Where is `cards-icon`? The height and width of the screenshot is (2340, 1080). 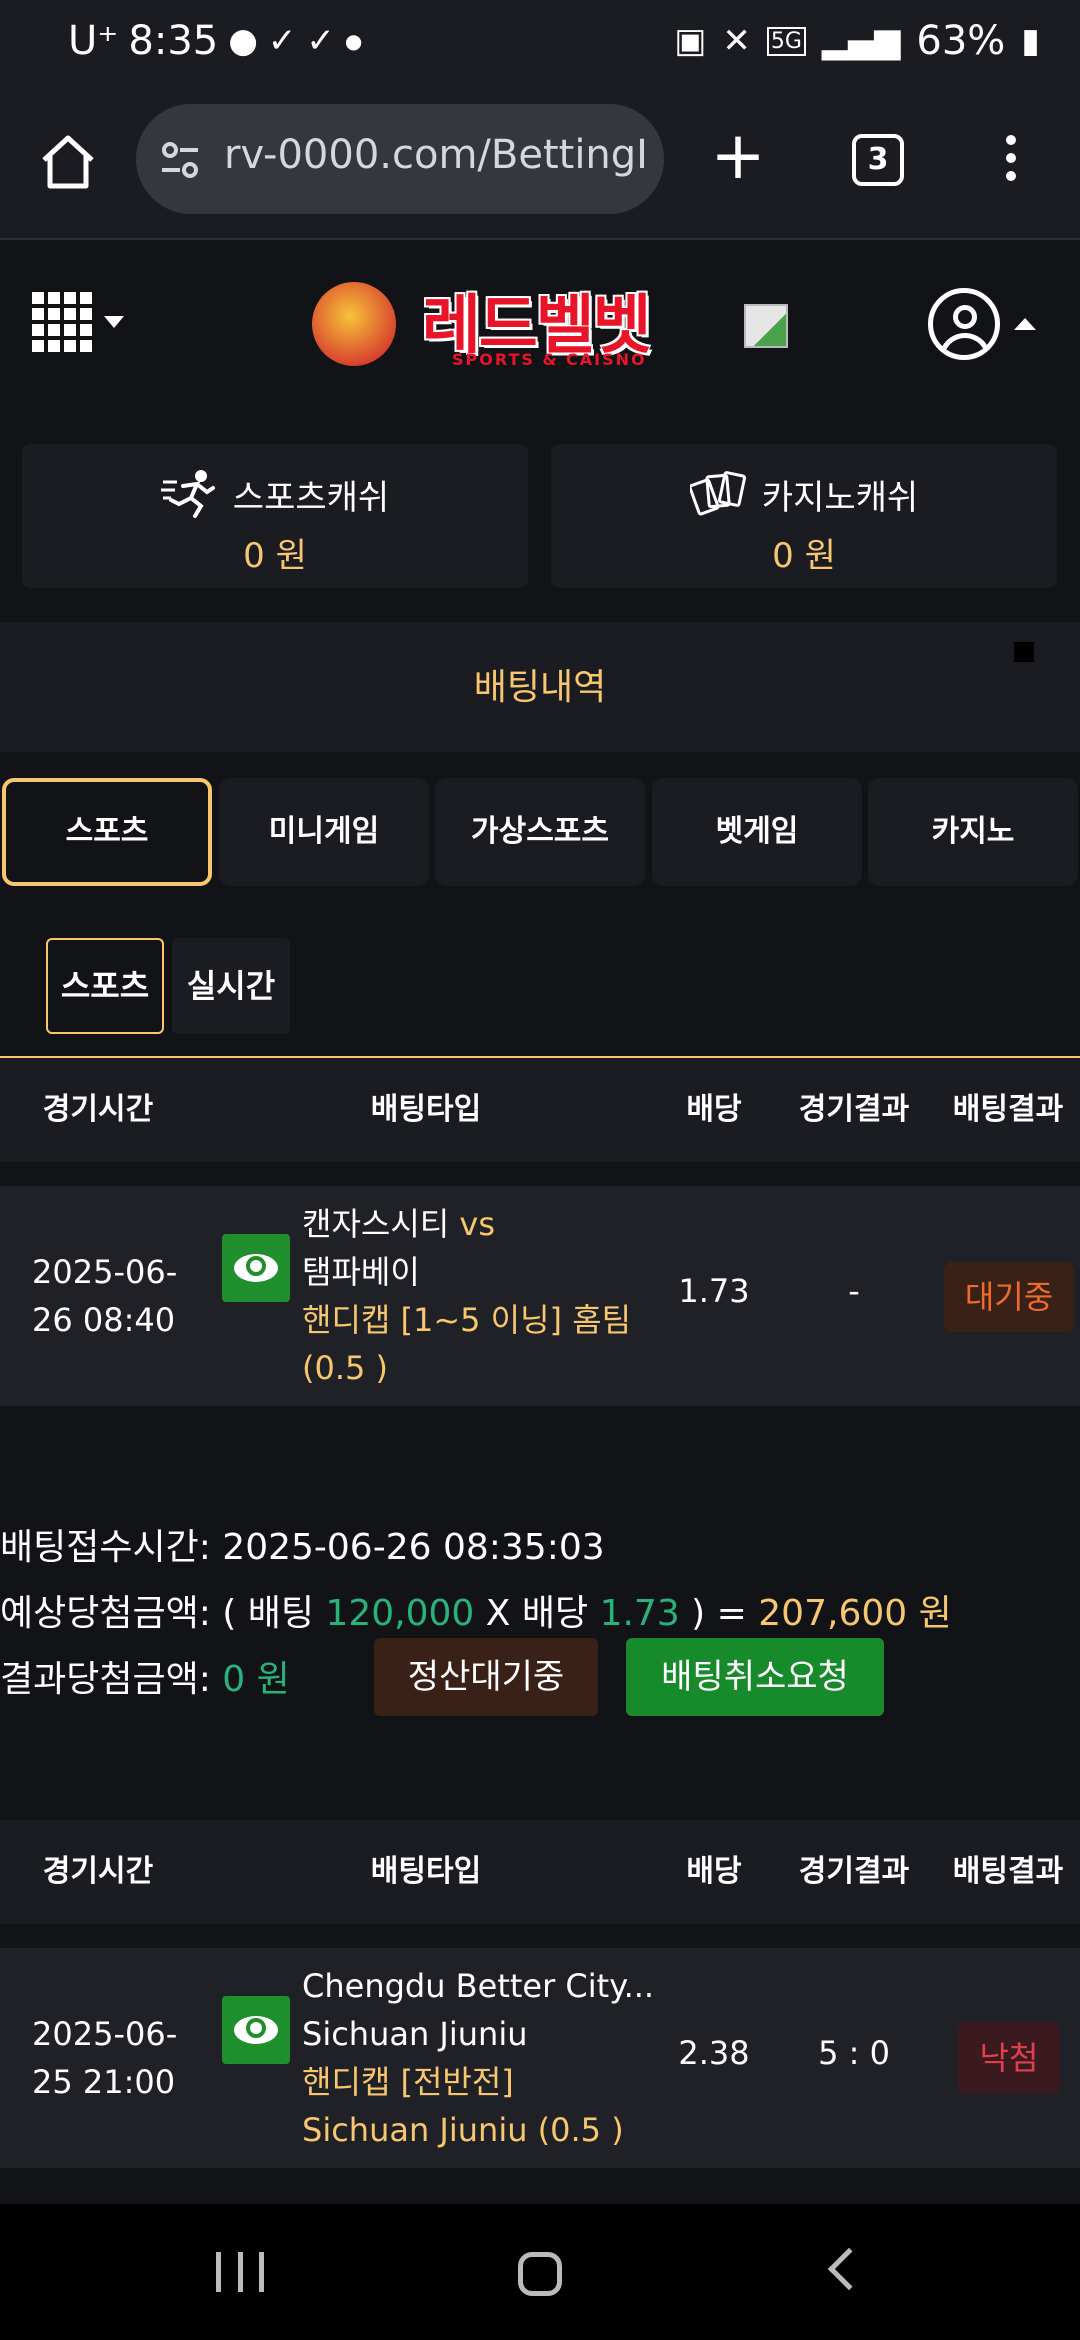
cards-icon is located at coordinates (717, 493).